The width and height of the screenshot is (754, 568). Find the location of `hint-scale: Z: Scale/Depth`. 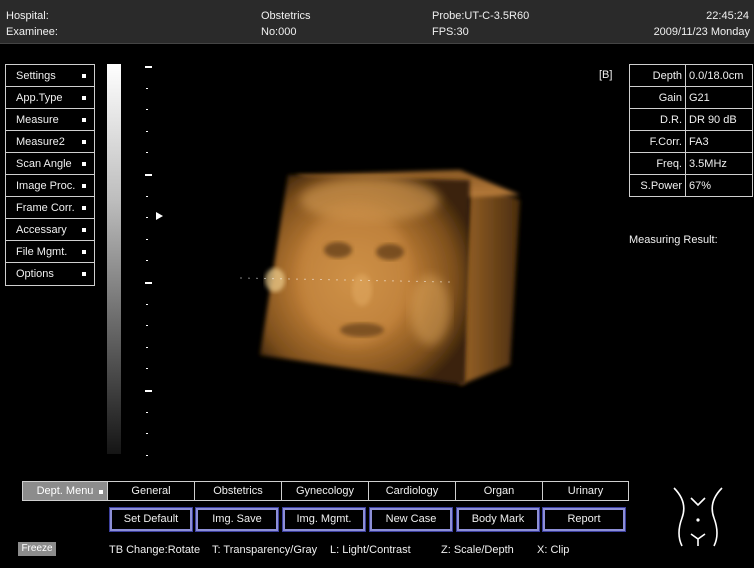

hint-scale: Z: Scale/Depth is located at coordinates (477, 550).